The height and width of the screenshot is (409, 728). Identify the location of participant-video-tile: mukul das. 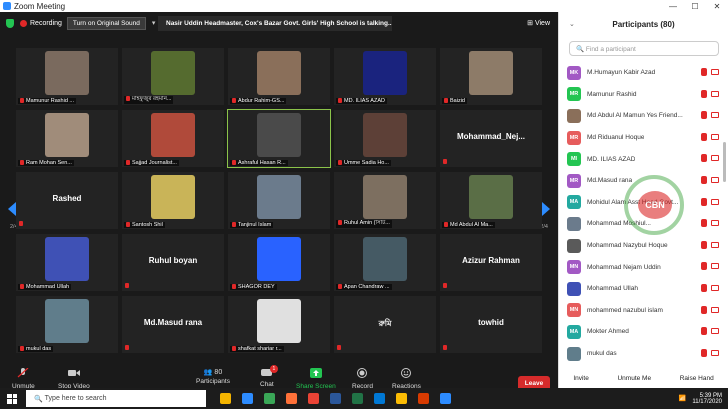
(67, 324).